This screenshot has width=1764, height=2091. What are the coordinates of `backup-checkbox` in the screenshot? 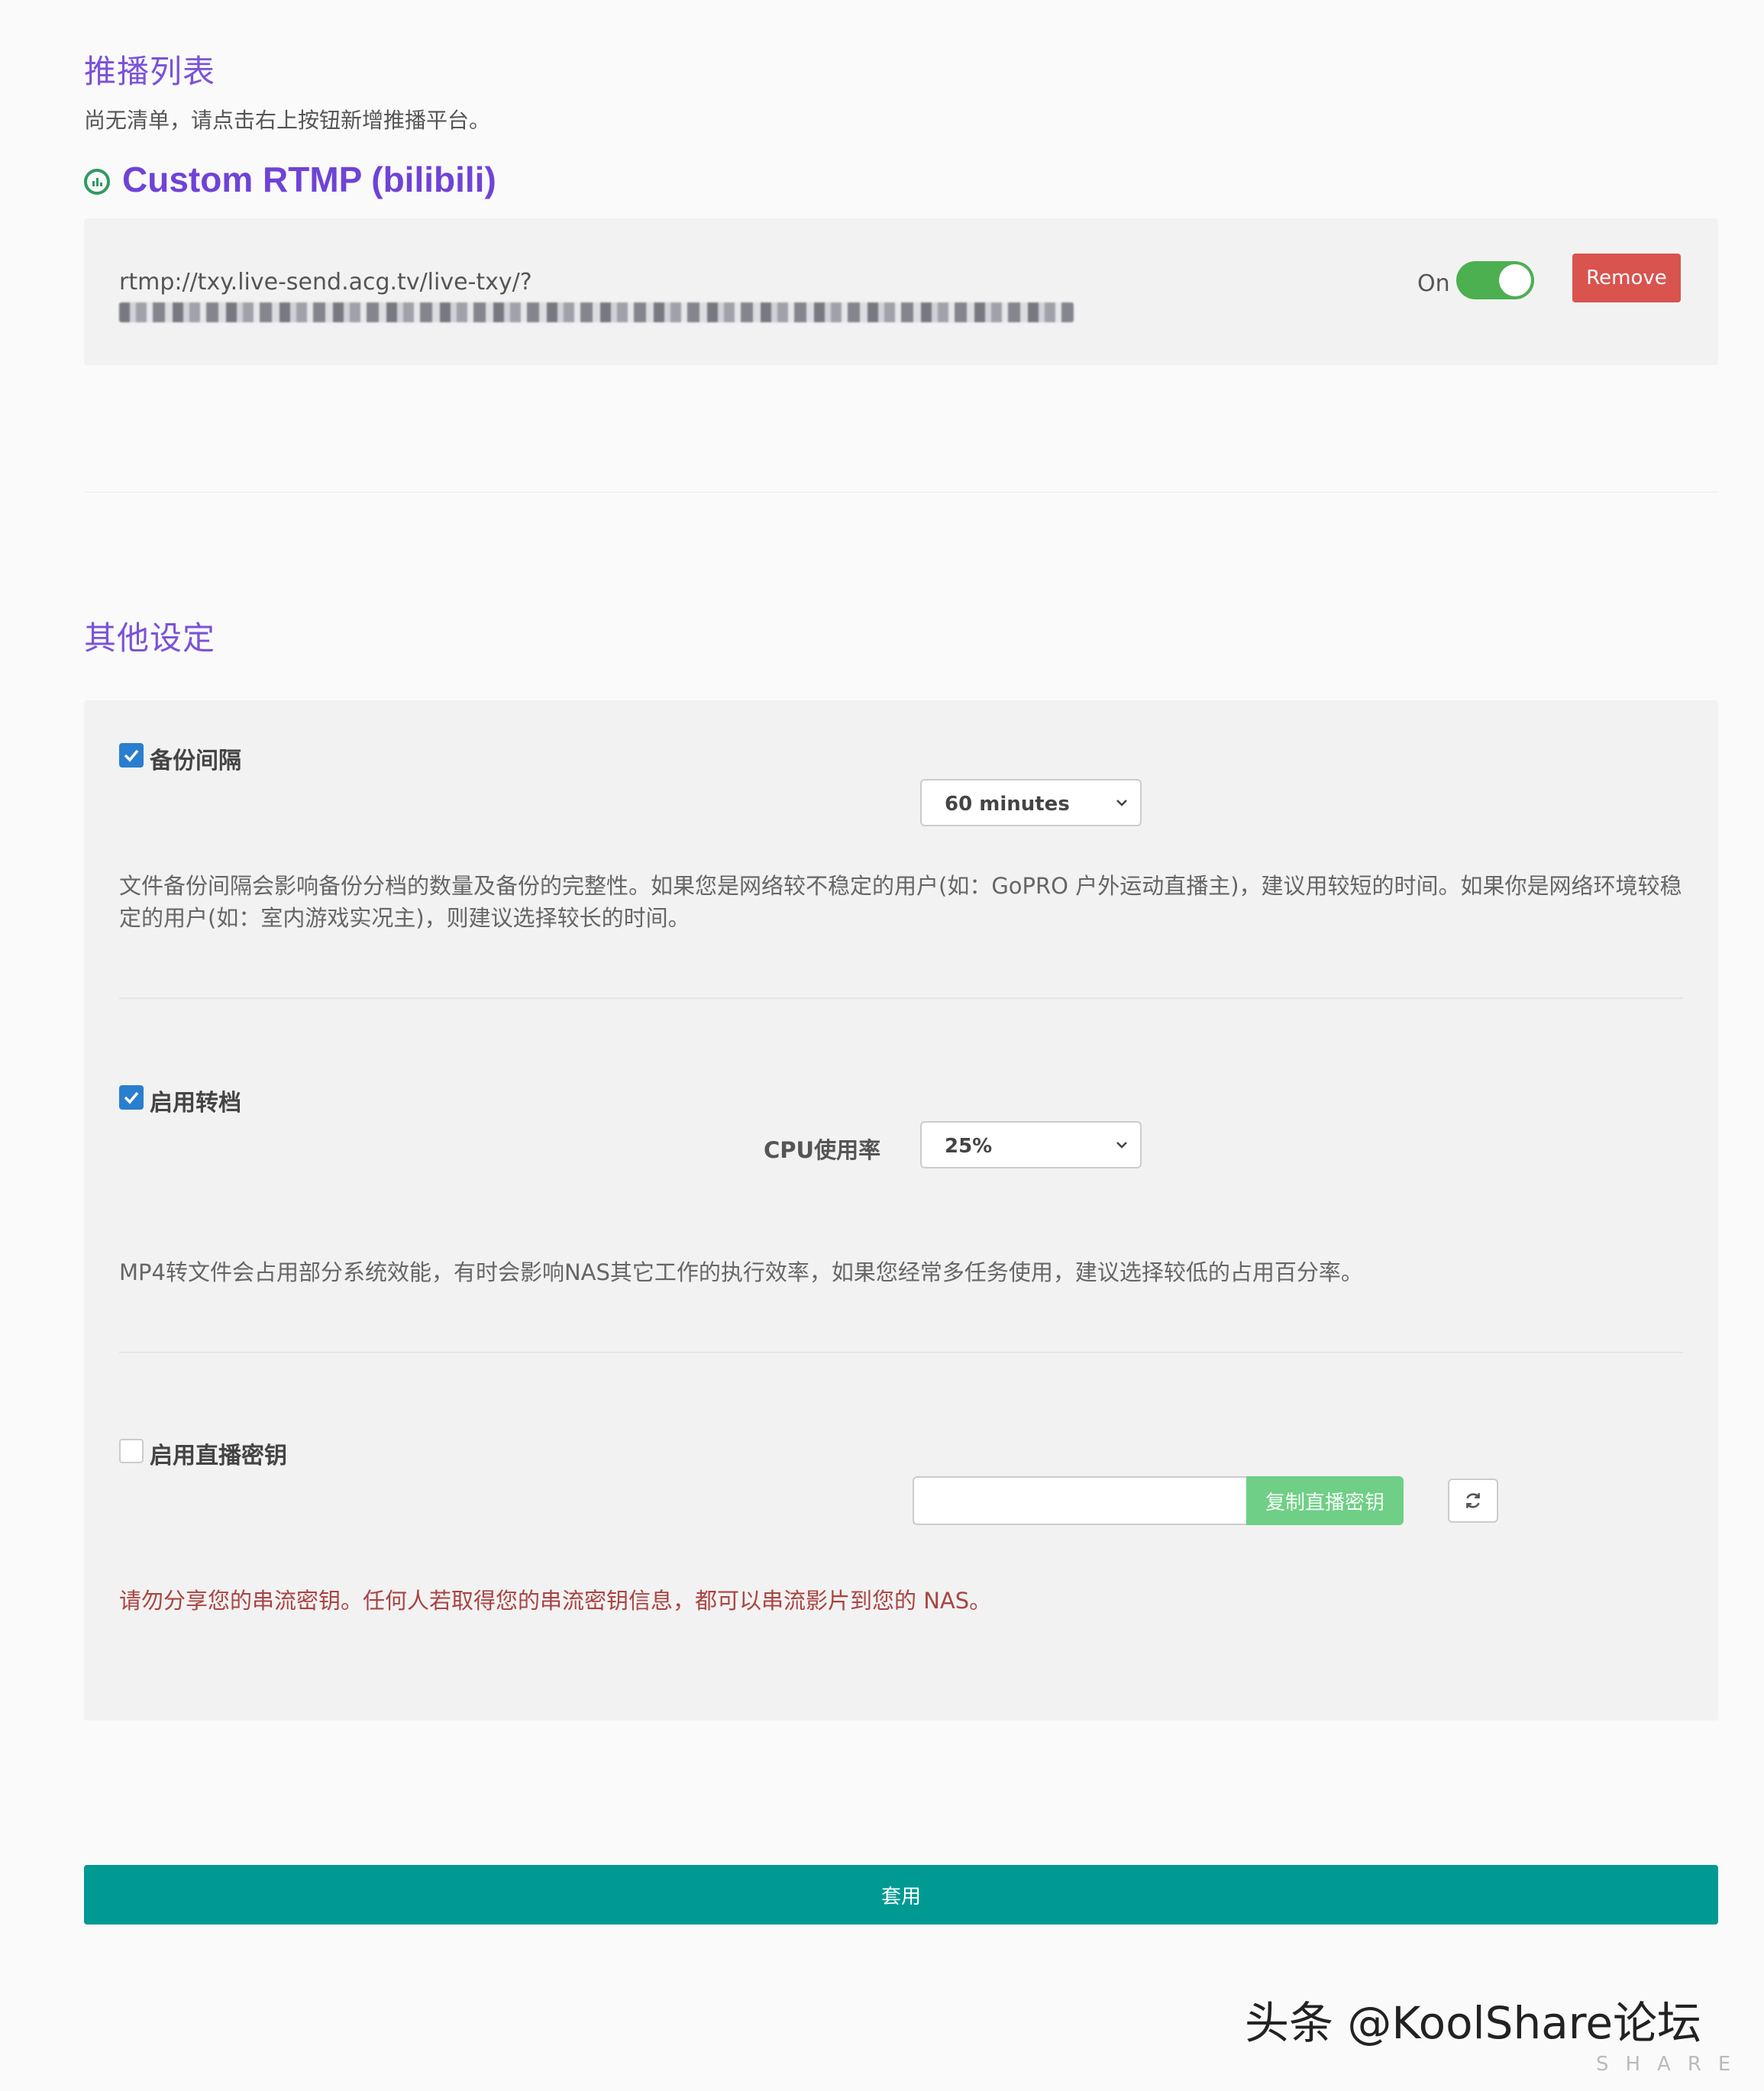 It's located at (131, 755).